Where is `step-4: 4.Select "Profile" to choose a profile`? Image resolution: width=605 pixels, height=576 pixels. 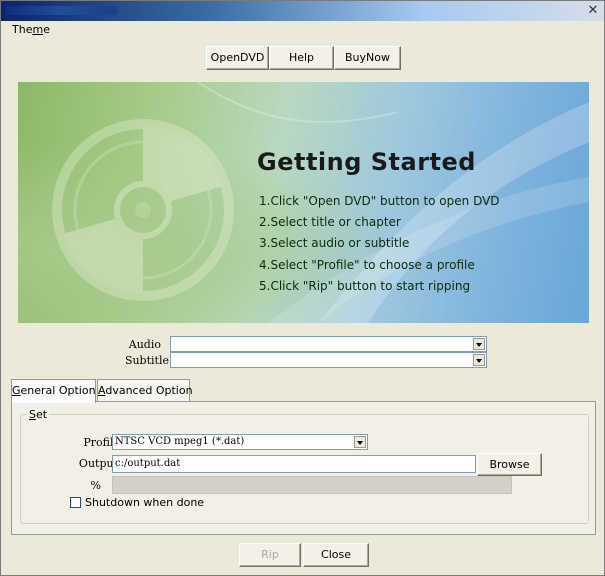
step-4: 4.Select "Profile" to choose a profile is located at coordinates (367, 265).